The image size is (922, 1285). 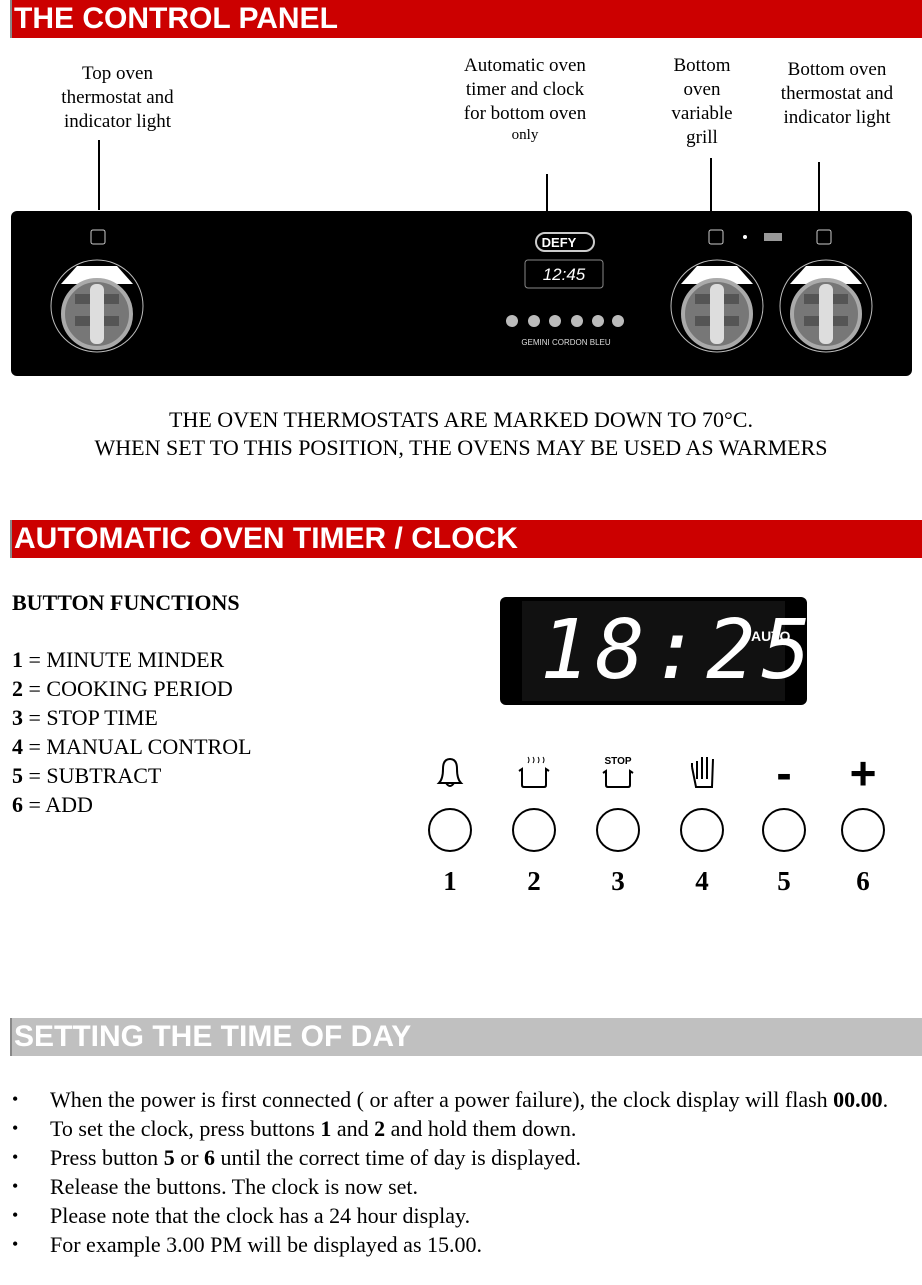 I want to click on display-time: 18:25, so click(x=678, y=650).